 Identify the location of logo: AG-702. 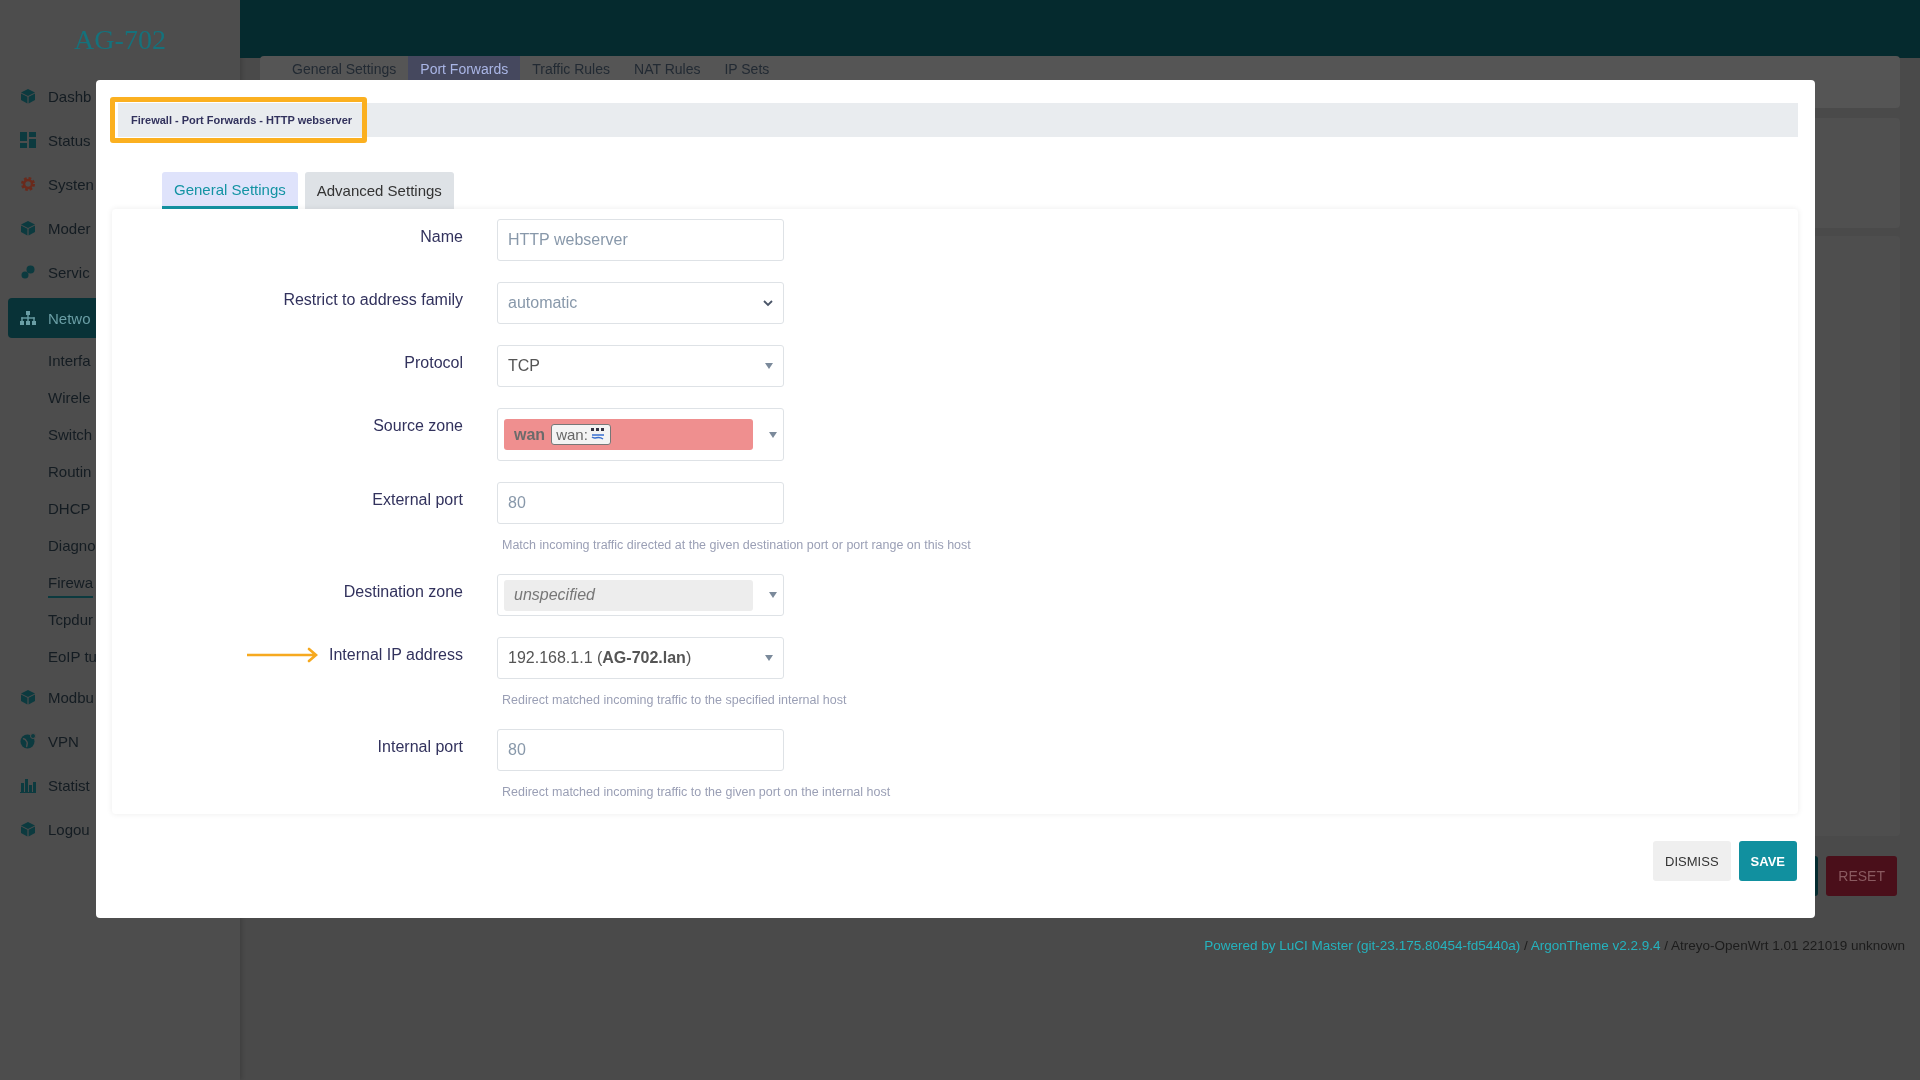
(120, 40).